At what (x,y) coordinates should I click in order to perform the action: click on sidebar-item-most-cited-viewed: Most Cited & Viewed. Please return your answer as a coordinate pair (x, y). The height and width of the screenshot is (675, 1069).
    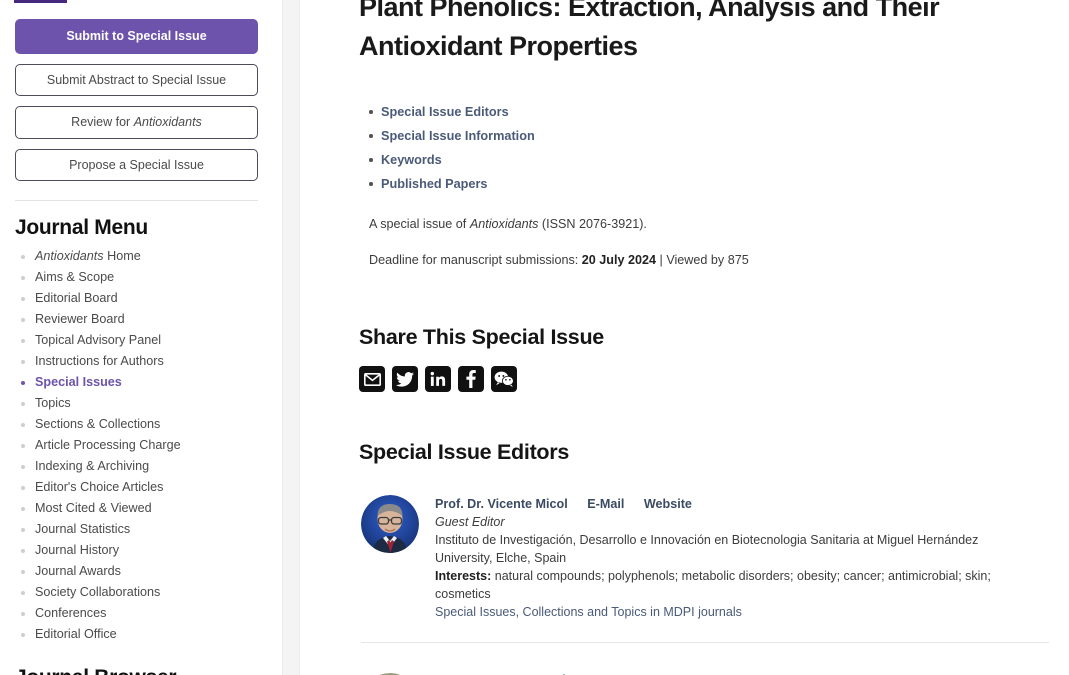
    Looking at the image, I should click on (141, 508).